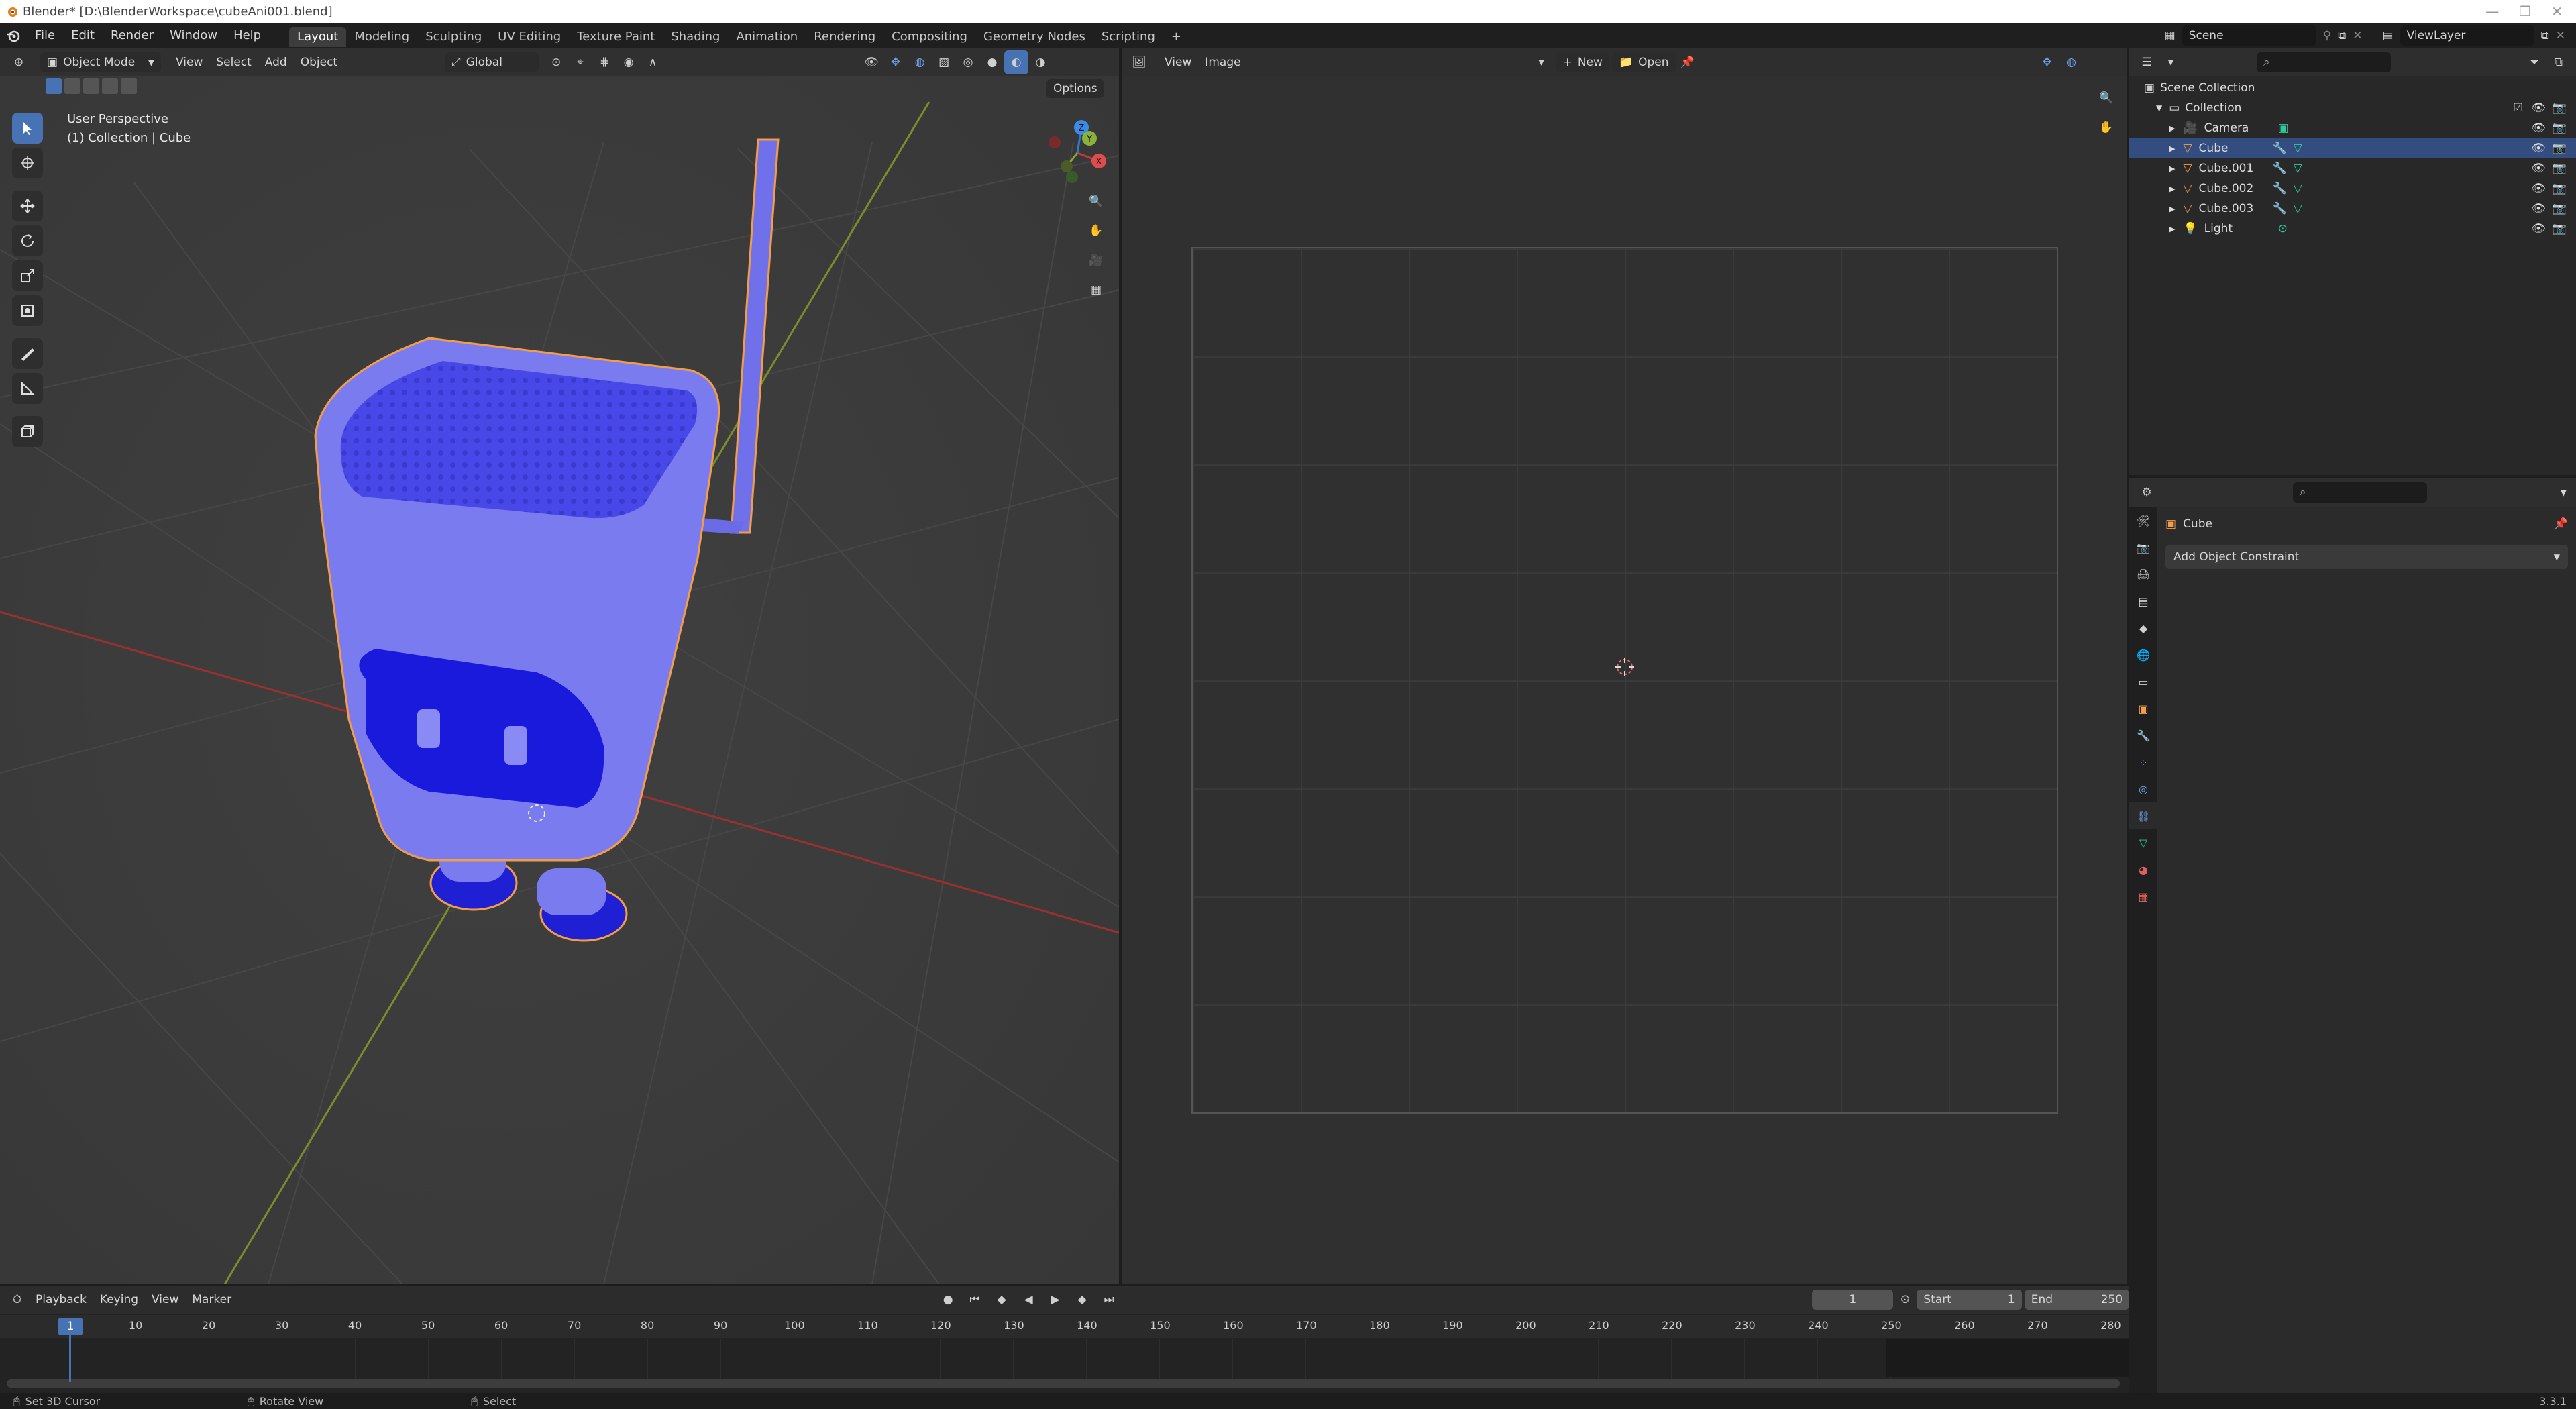 The image size is (2576, 1409). What do you see at coordinates (1176, 37) in the screenshot?
I see `add-workspace-button: +` at bounding box center [1176, 37].